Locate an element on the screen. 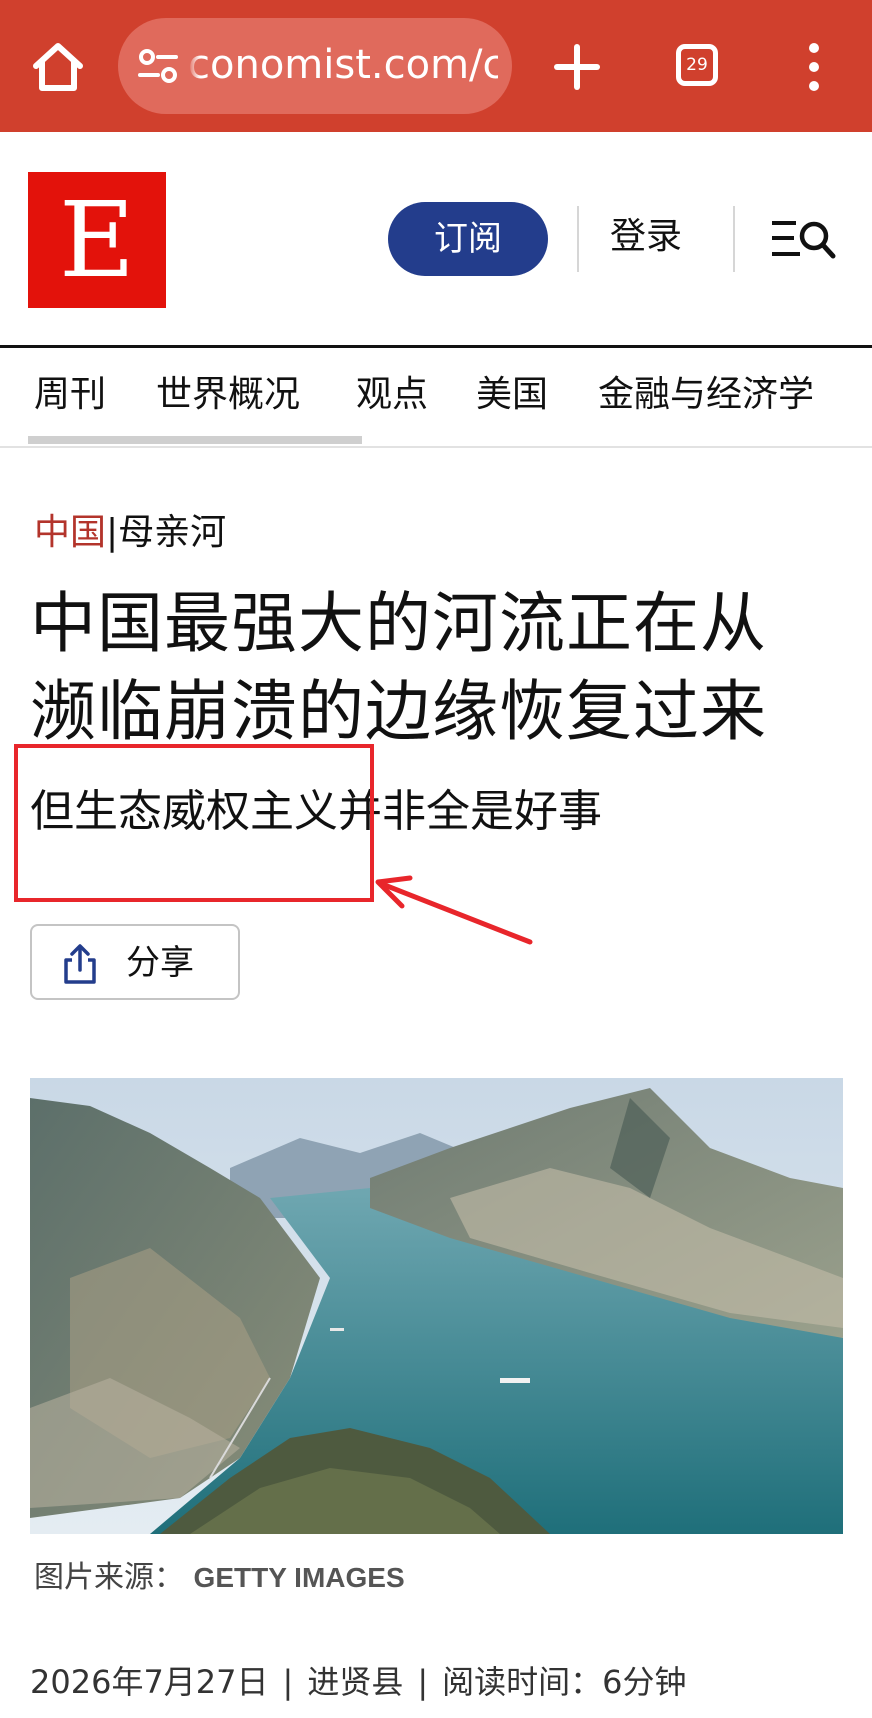  nav-item-finance: 金融与经济学 is located at coordinates (706, 395).